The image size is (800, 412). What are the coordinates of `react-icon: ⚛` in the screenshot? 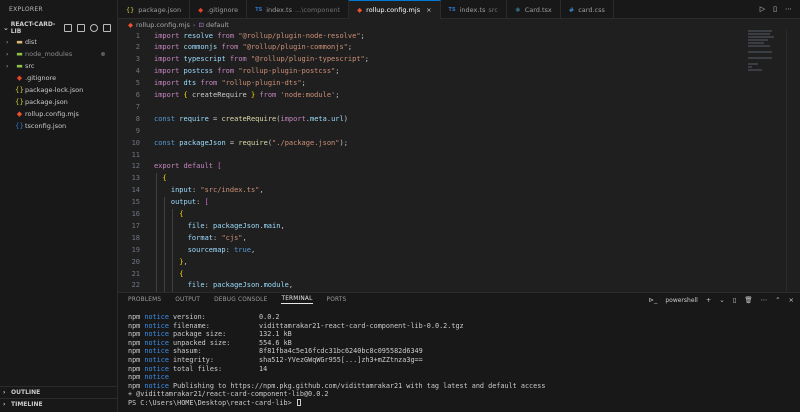 It's located at (517, 9).